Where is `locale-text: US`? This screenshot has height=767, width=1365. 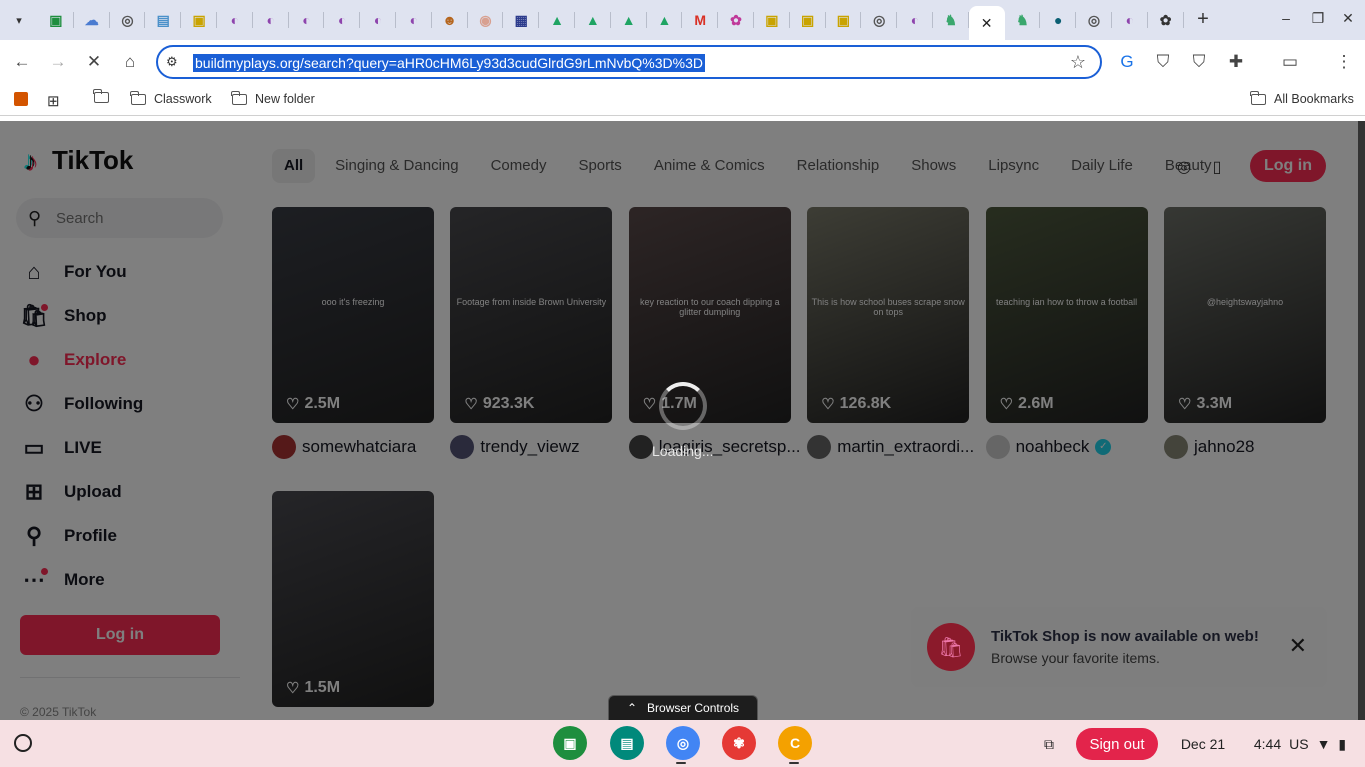
locale-text: US is located at coordinates (1299, 744).